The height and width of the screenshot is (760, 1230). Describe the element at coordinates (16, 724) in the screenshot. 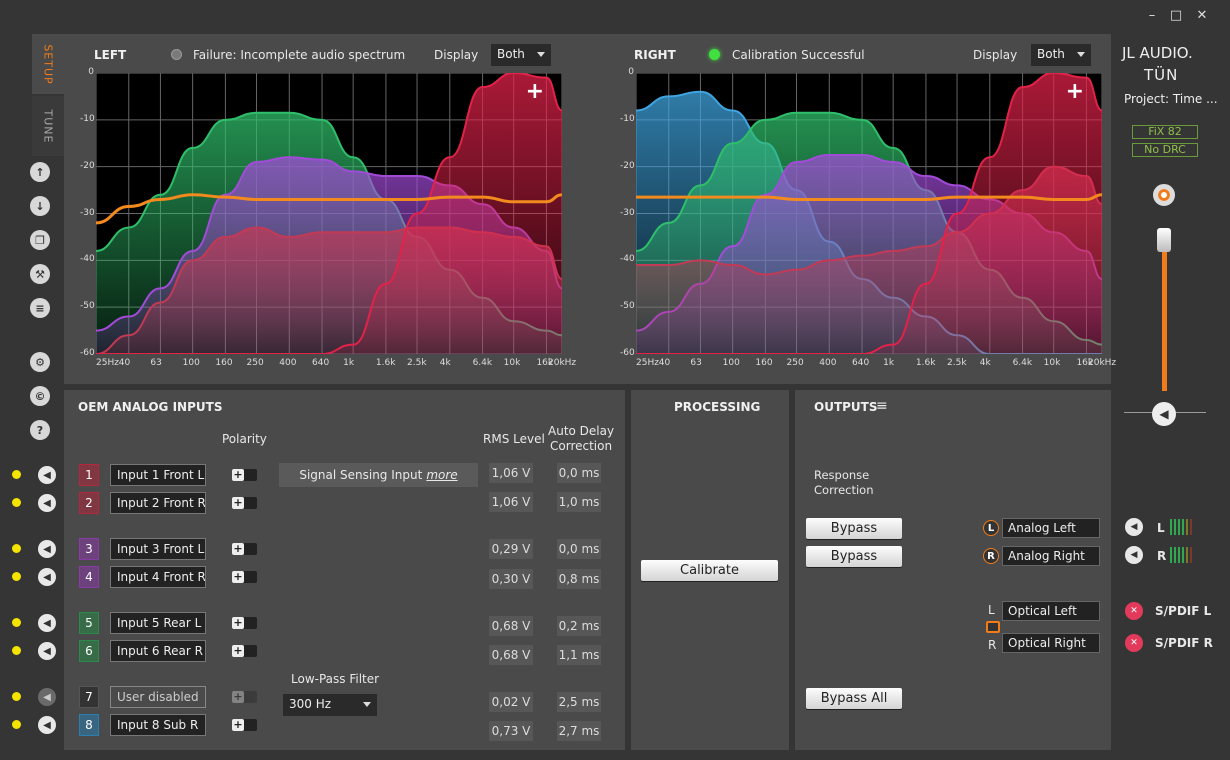

I see `input-8-signal-dot` at that location.